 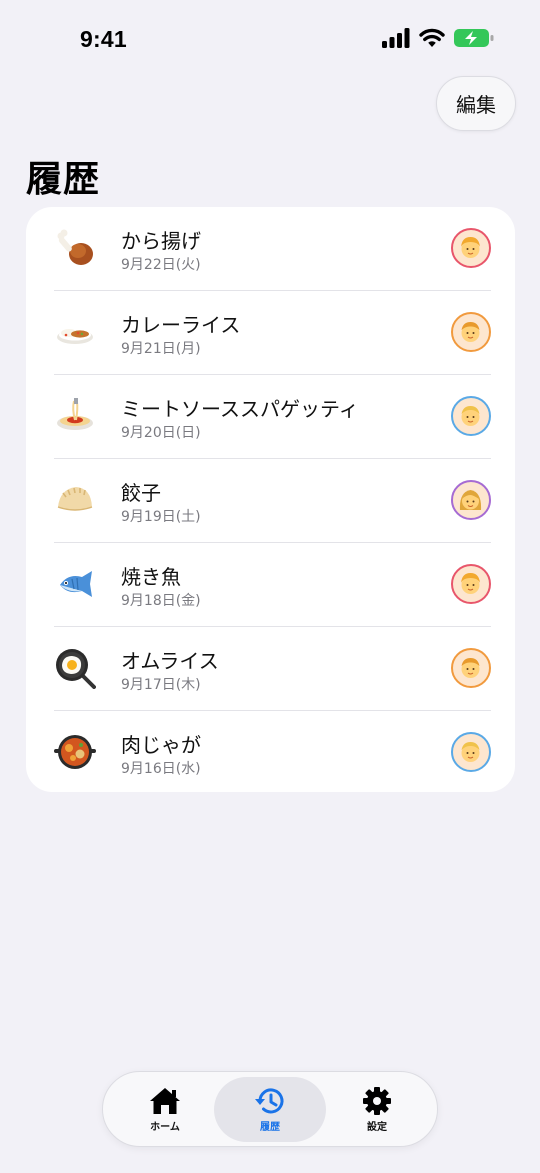 I want to click on tab-settings: 設定, so click(x=377, y=1109).